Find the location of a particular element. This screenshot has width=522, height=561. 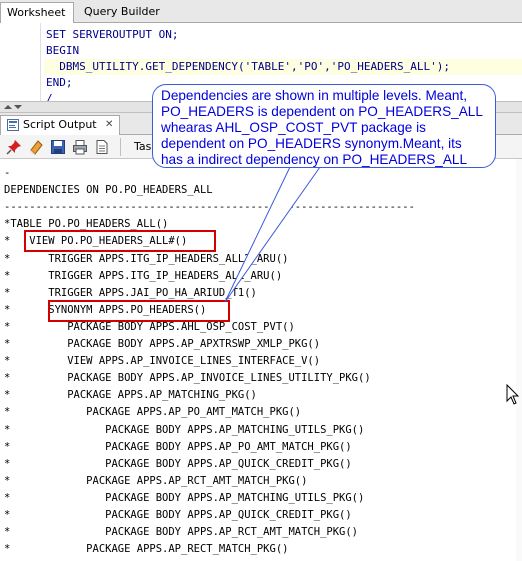

mouse-cursor-icon is located at coordinates (513, 394).